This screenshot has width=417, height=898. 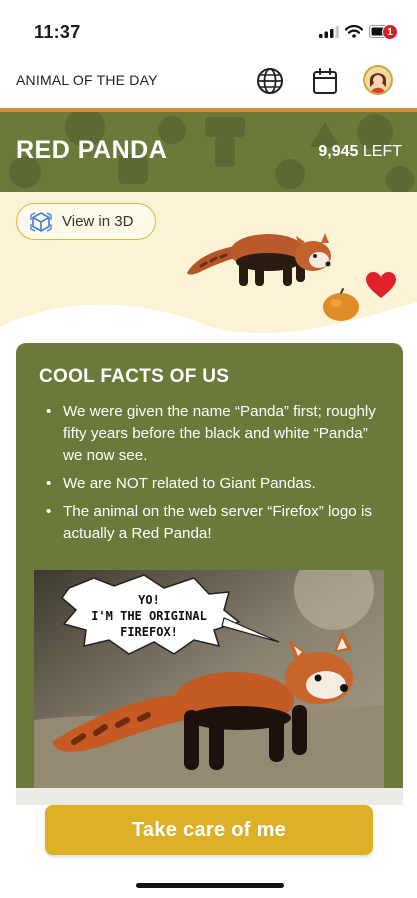 What do you see at coordinates (57, 32) in the screenshot?
I see `status-time: 11:37` at bounding box center [57, 32].